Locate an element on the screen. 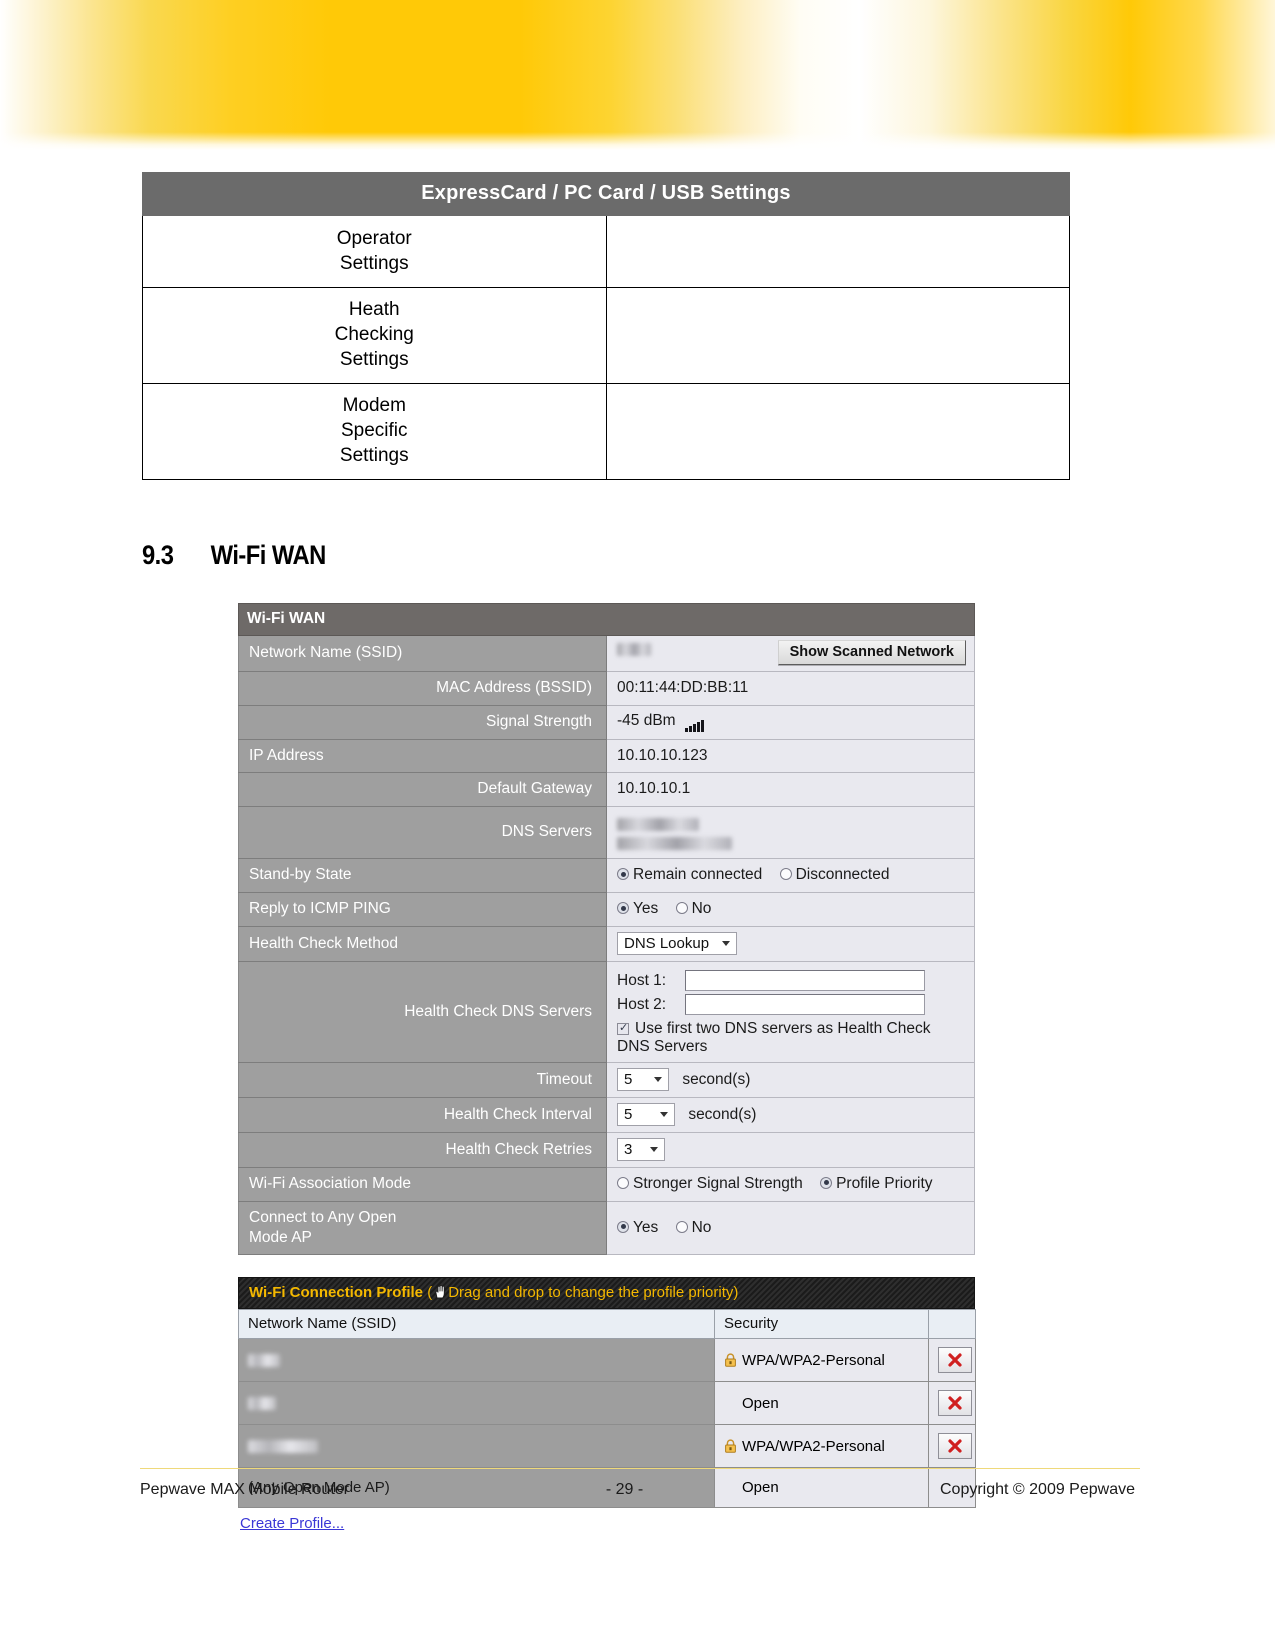 This screenshot has width=1275, height=1651. table-row: Operator Settings is located at coordinates (606, 251).